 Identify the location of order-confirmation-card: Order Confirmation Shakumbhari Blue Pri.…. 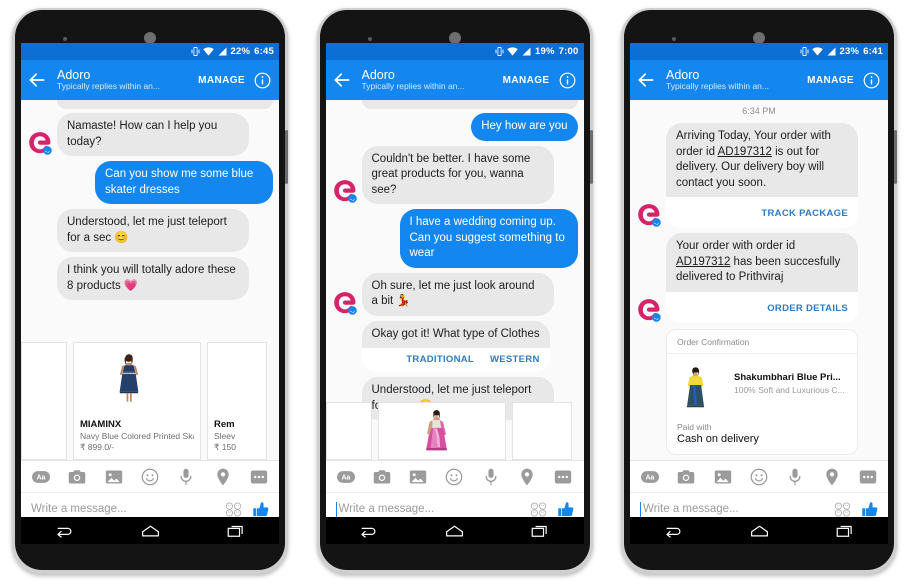
(762, 391).